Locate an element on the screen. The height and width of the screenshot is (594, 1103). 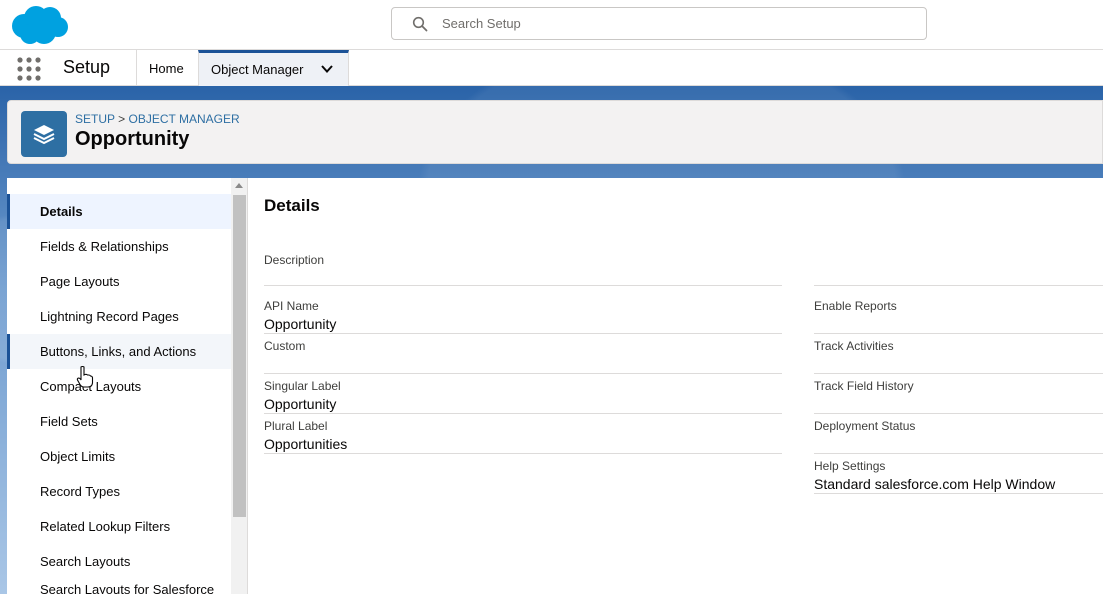
hand-cursor-icon is located at coordinates (85, 377).